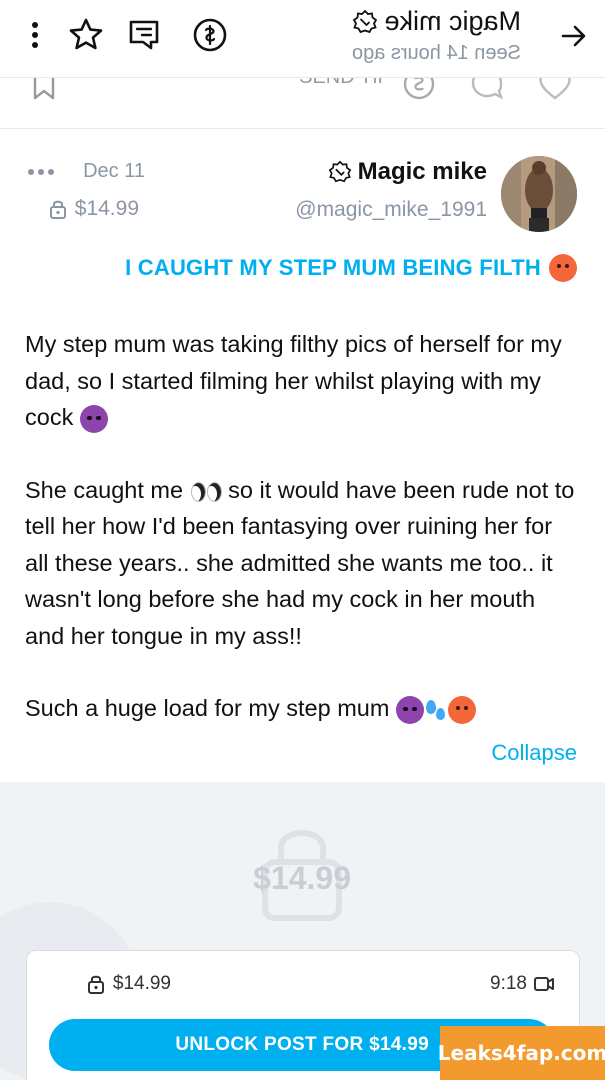 The width and height of the screenshot is (605, 1080). I want to click on back-arrow-icon, so click(573, 36).